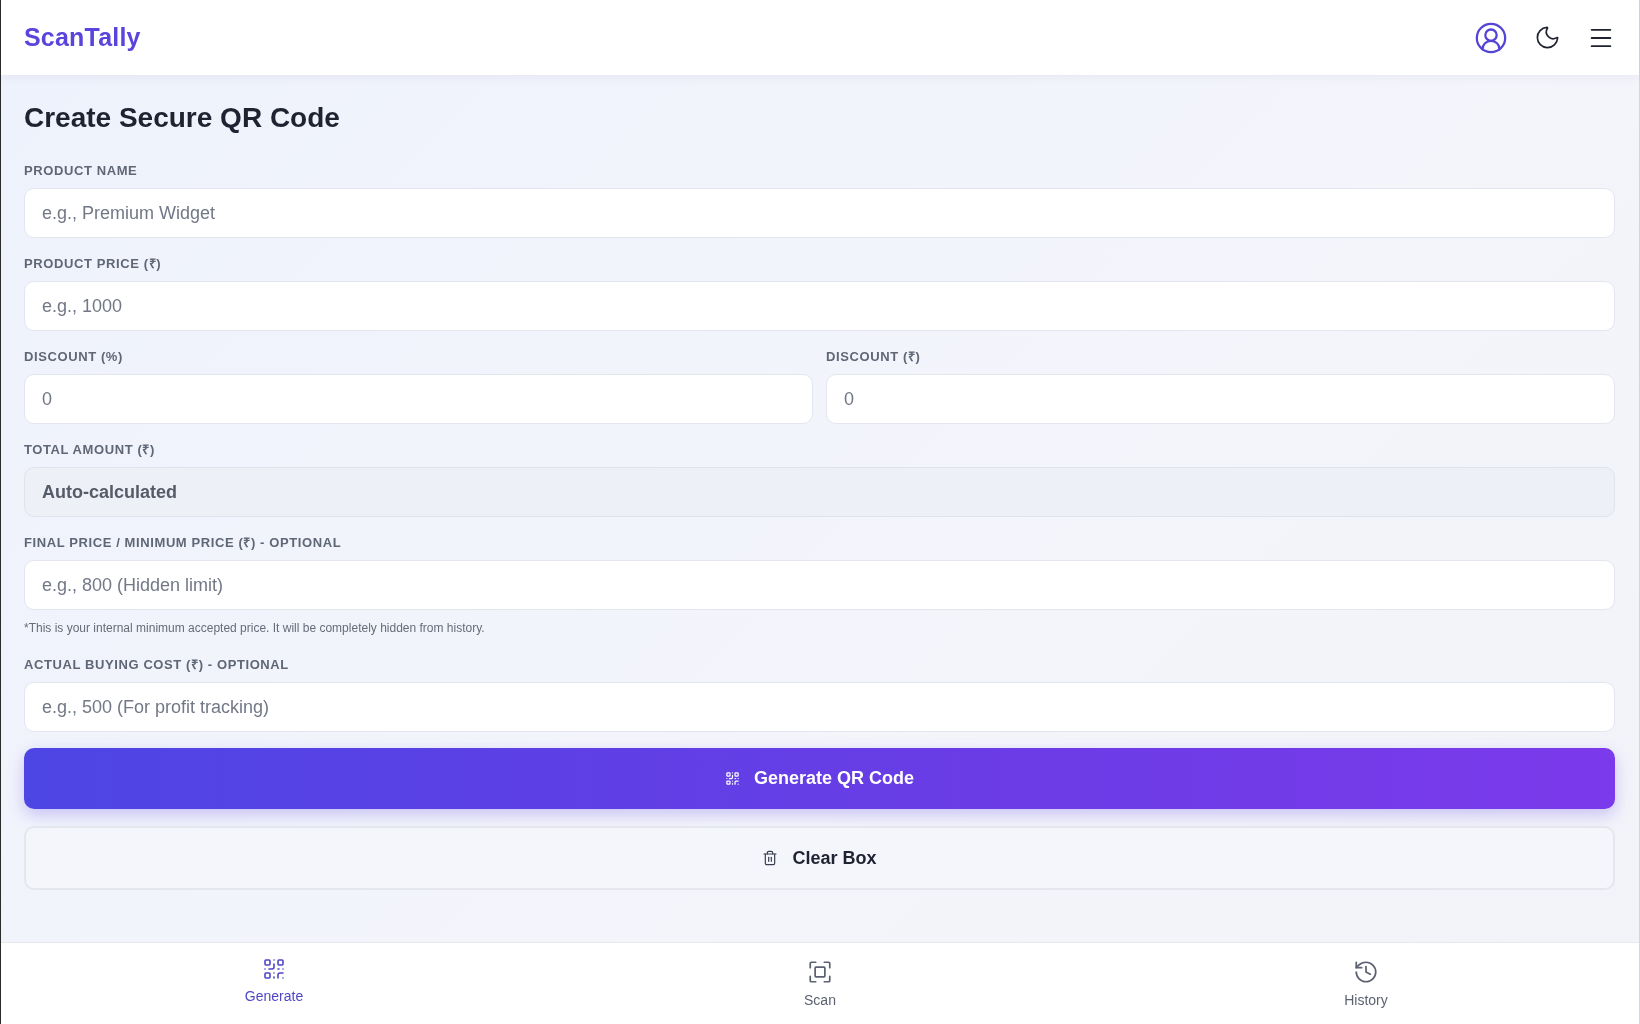 The image size is (1640, 1024). Describe the element at coordinates (819, 306) in the screenshot. I see `input-field: e.g., 1000` at that location.